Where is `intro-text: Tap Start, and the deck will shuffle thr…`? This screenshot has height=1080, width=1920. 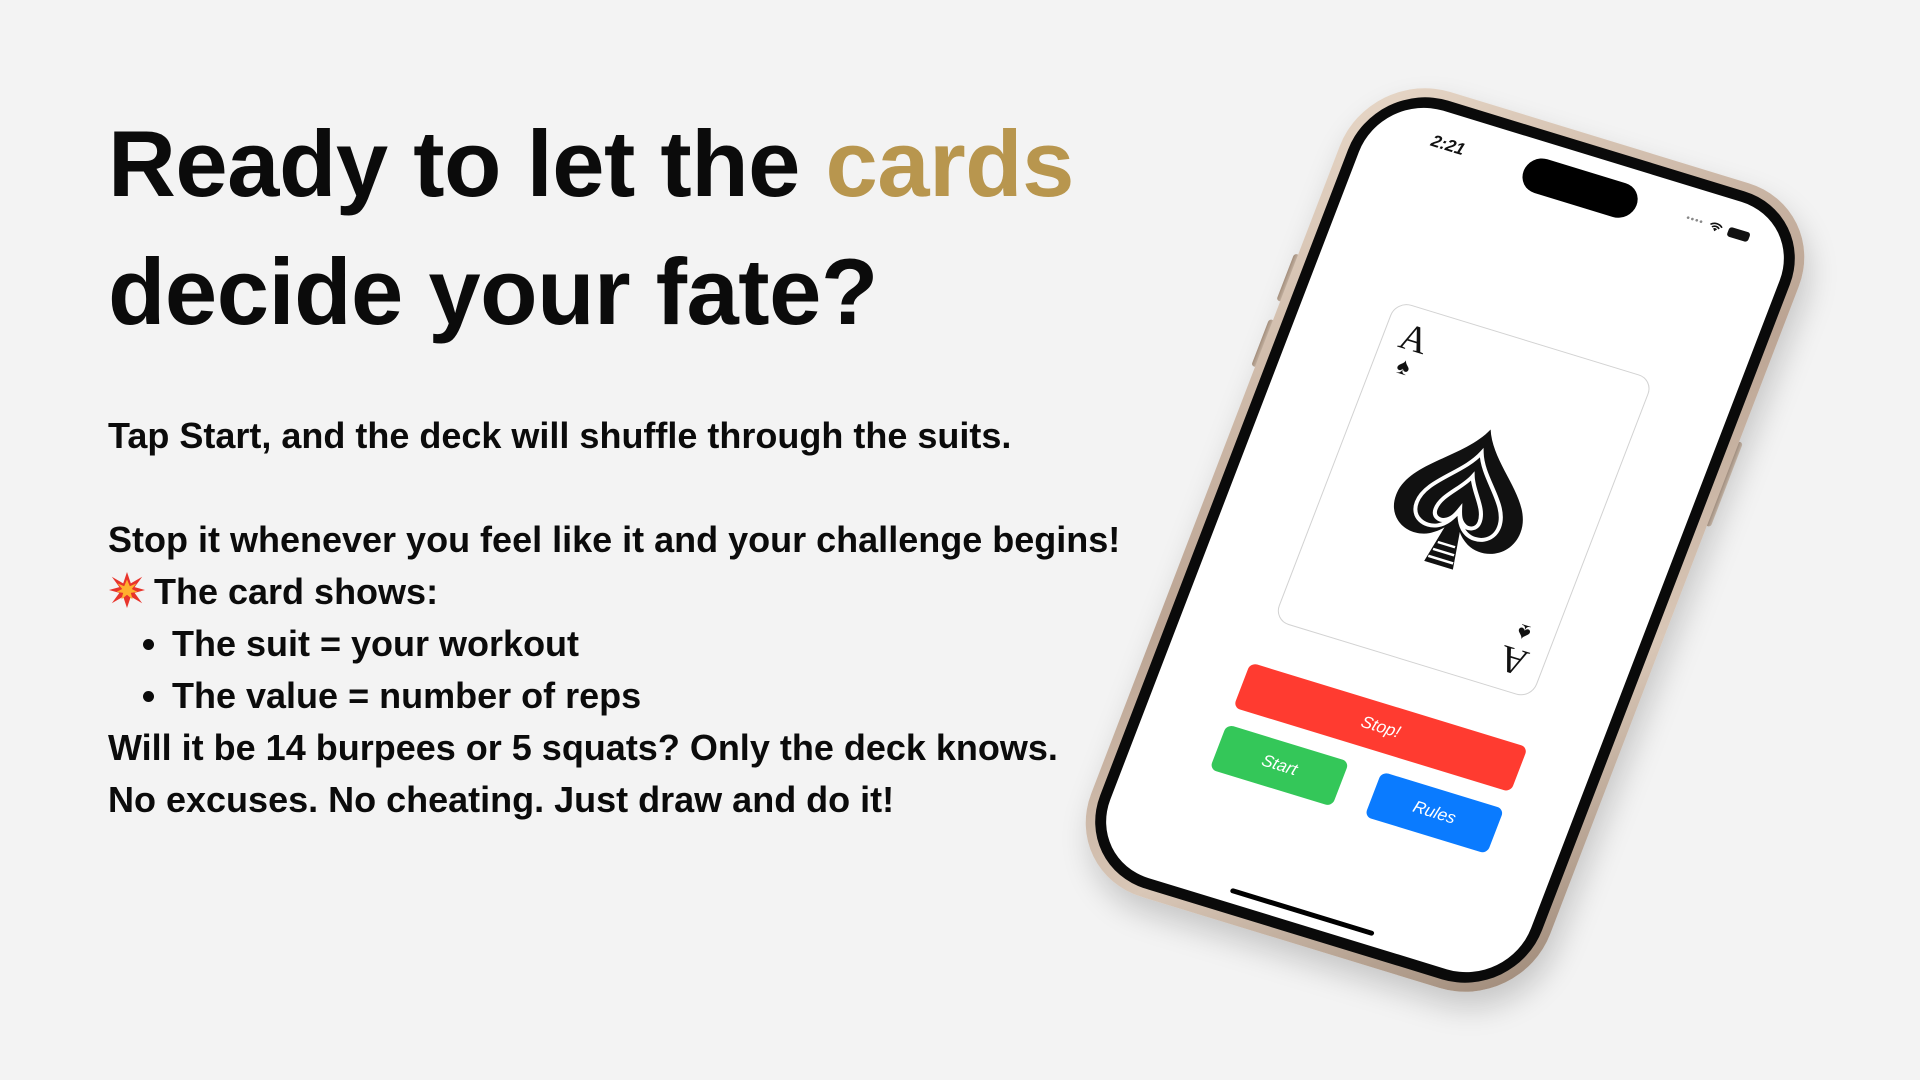
intro-text: Tap Start, and the deck will shuffle thr… is located at coordinates (560, 435).